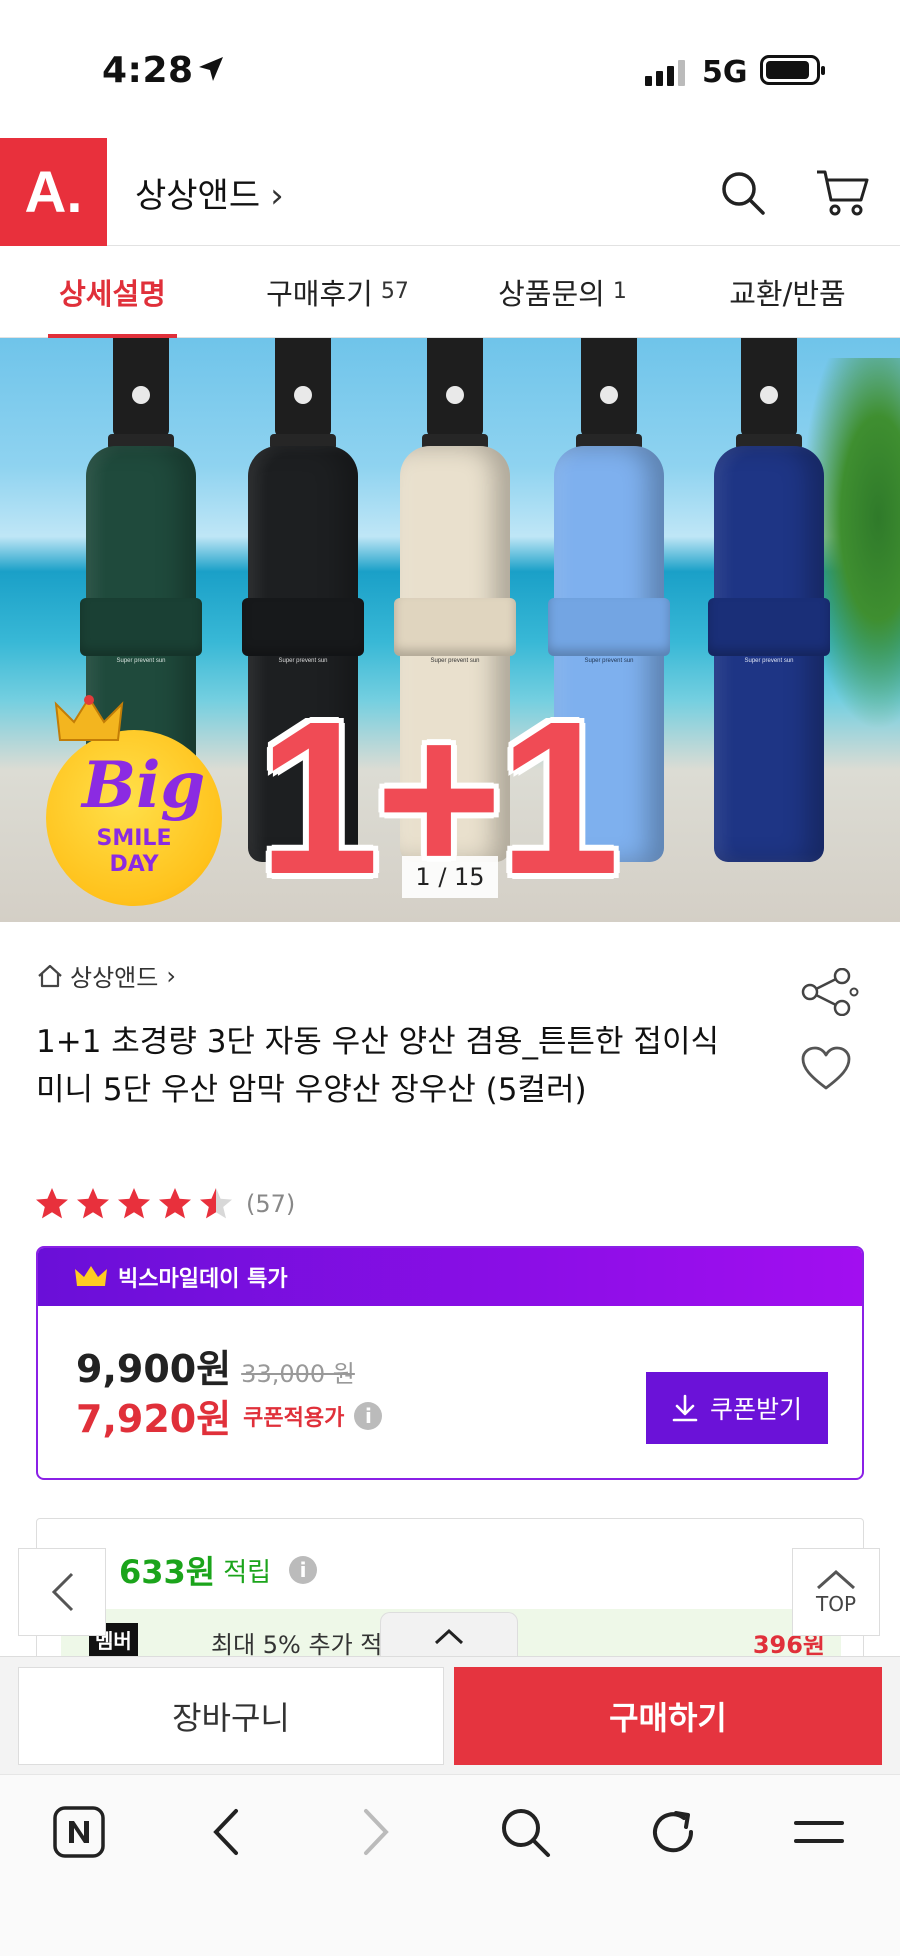 Image resolution: width=900 pixels, height=1956 pixels. What do you see at coordinates (167, 1572) in the screenshot?
I see `points-amount: 633원` at bounding box center [167, 1572].